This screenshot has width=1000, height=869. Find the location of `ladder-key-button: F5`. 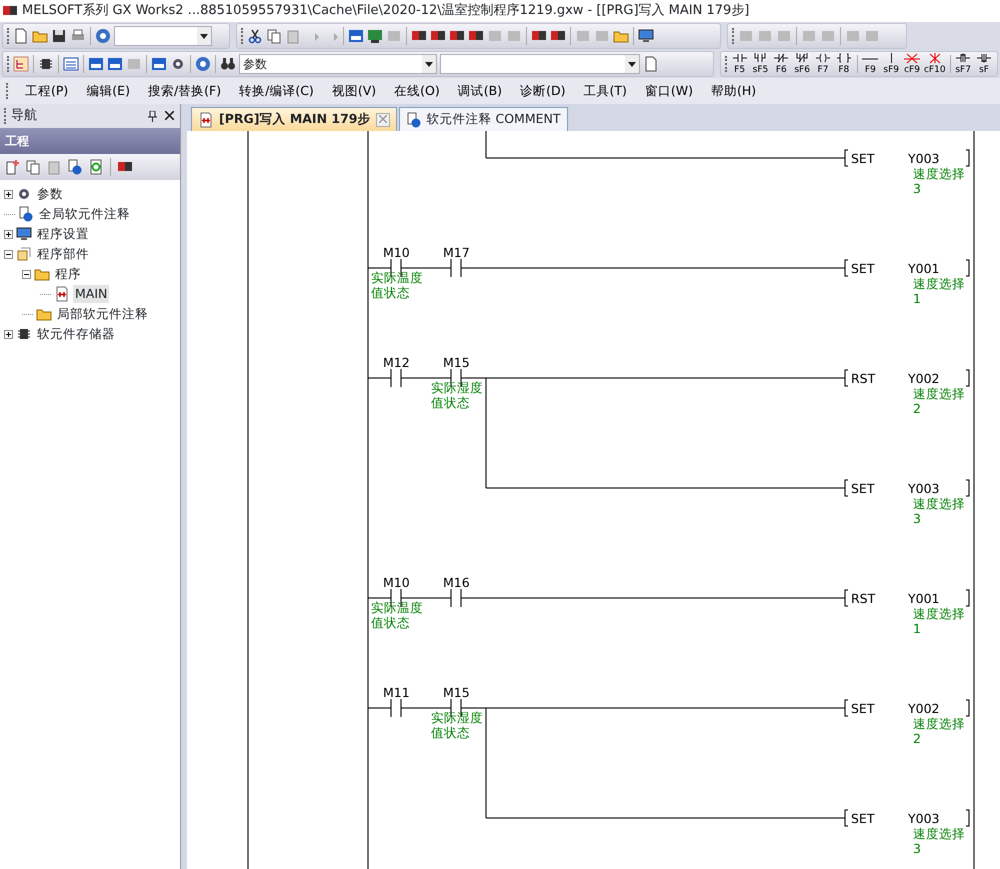

ladder-key-button: F5 is located at coordinates (739, 64).